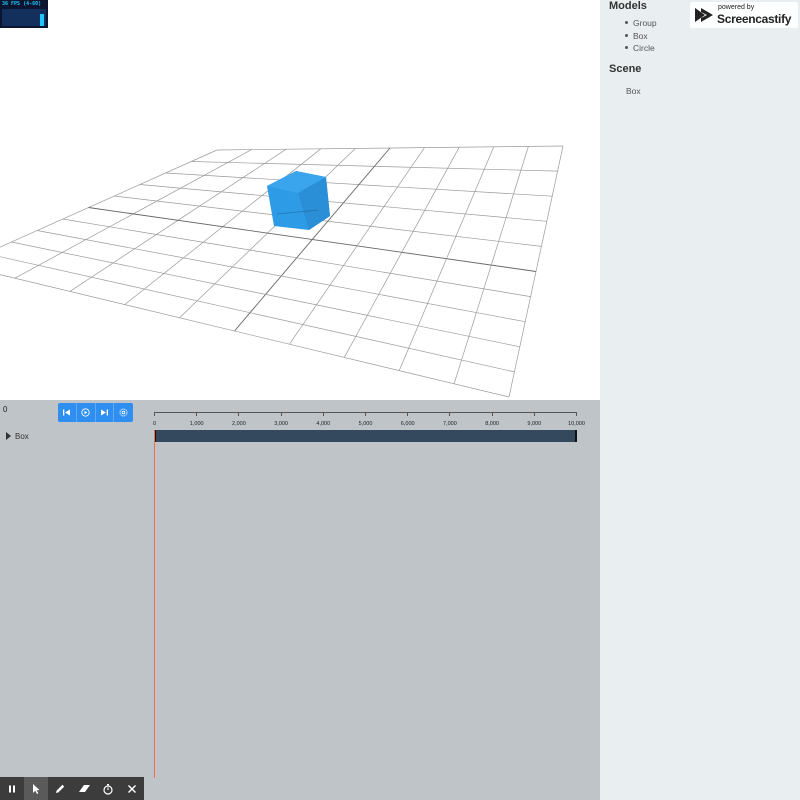 This screenshot has width=800, height=800. I want to click on cursor-tool-button, so click(36, 788).